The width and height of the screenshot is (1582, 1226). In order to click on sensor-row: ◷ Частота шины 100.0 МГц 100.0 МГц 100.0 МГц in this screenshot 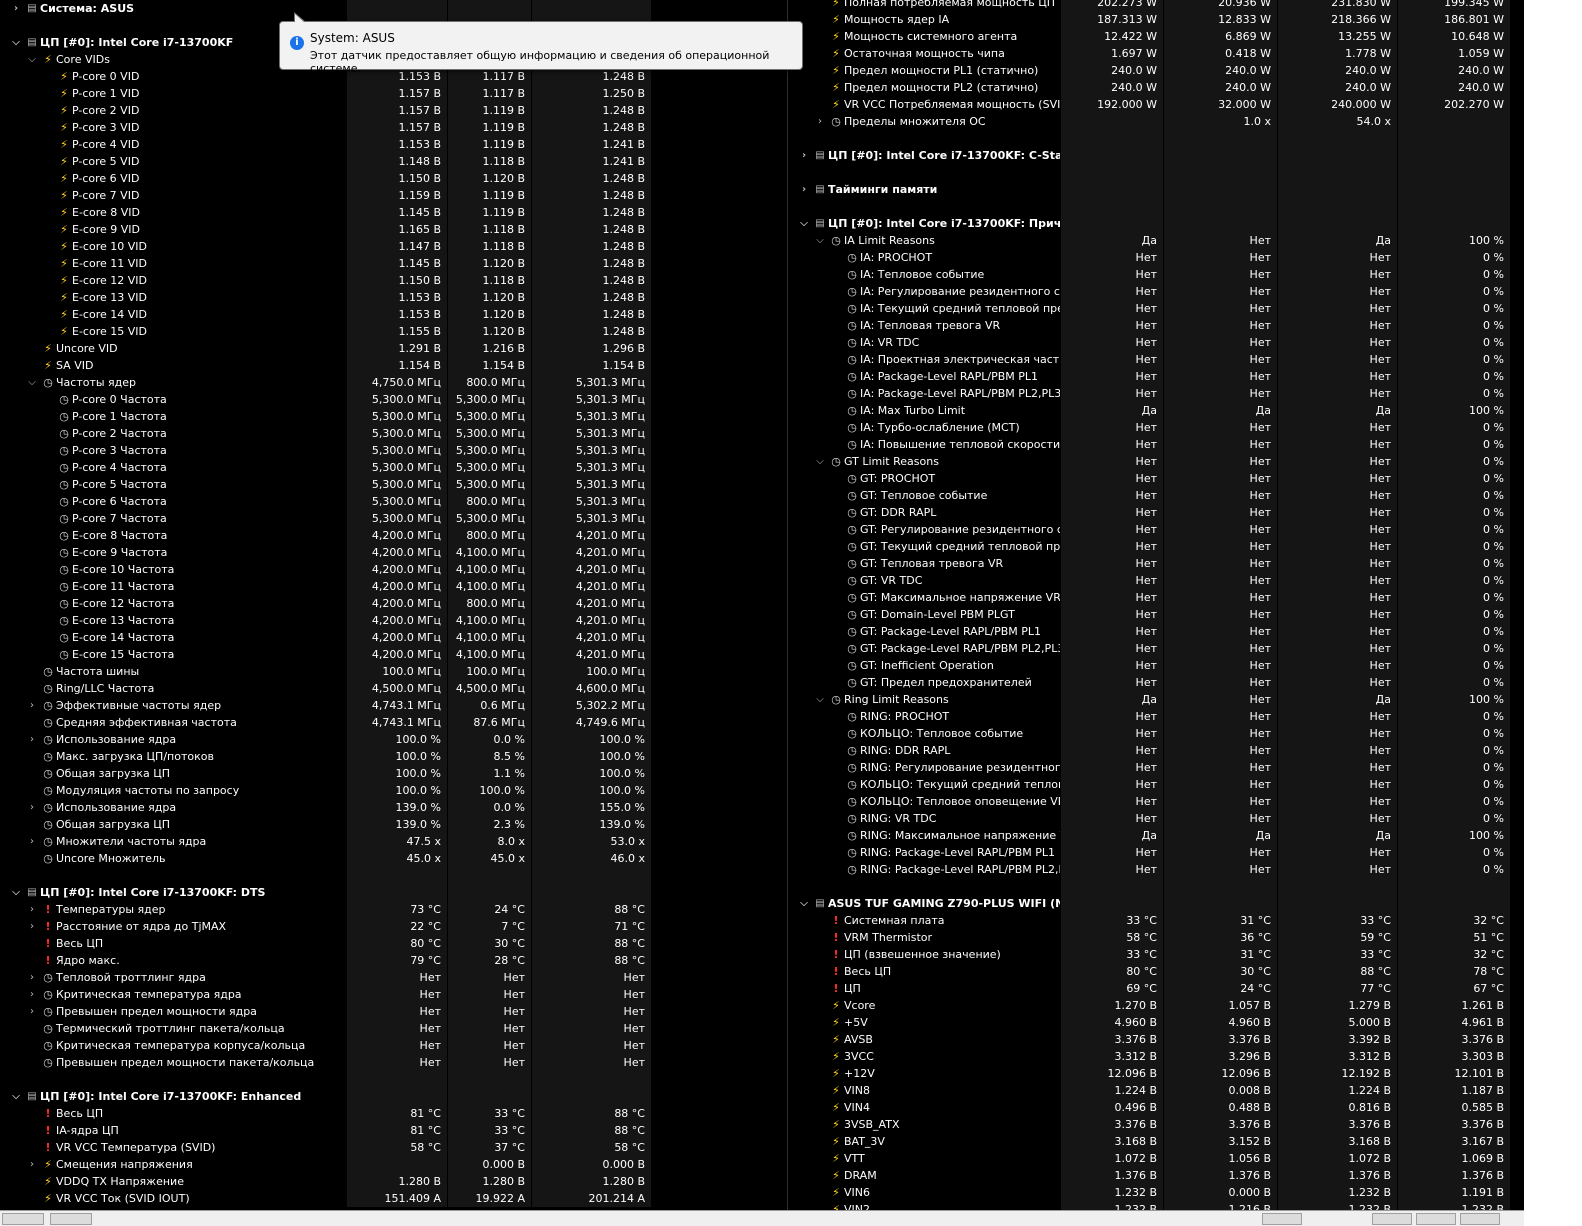, I will do `click(329, 671)`.